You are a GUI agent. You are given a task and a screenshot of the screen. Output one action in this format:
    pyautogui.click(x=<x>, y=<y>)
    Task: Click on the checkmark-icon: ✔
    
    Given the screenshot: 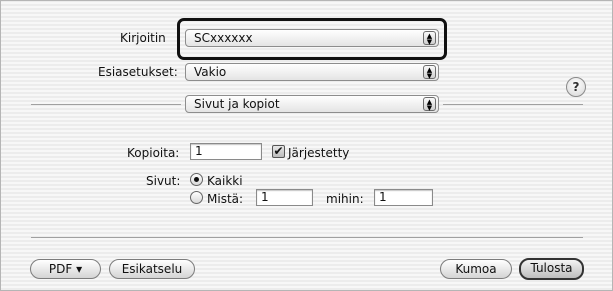 What is the action you would take?
    pyautogui.click(x=278, y=151)
    